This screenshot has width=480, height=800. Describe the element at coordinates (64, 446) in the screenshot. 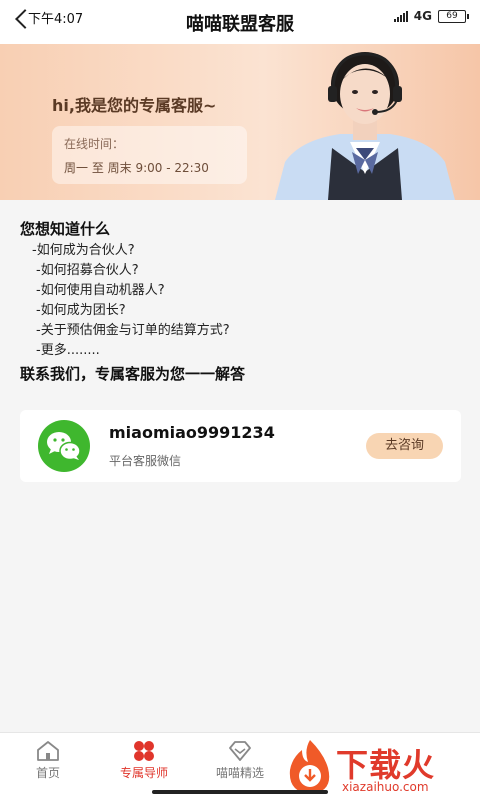

I see `wechat-icon` at that location.